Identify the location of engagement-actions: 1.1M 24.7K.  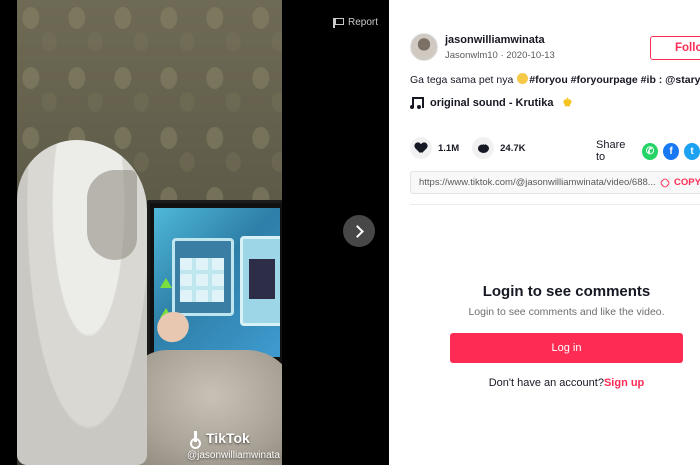
(474, 148).